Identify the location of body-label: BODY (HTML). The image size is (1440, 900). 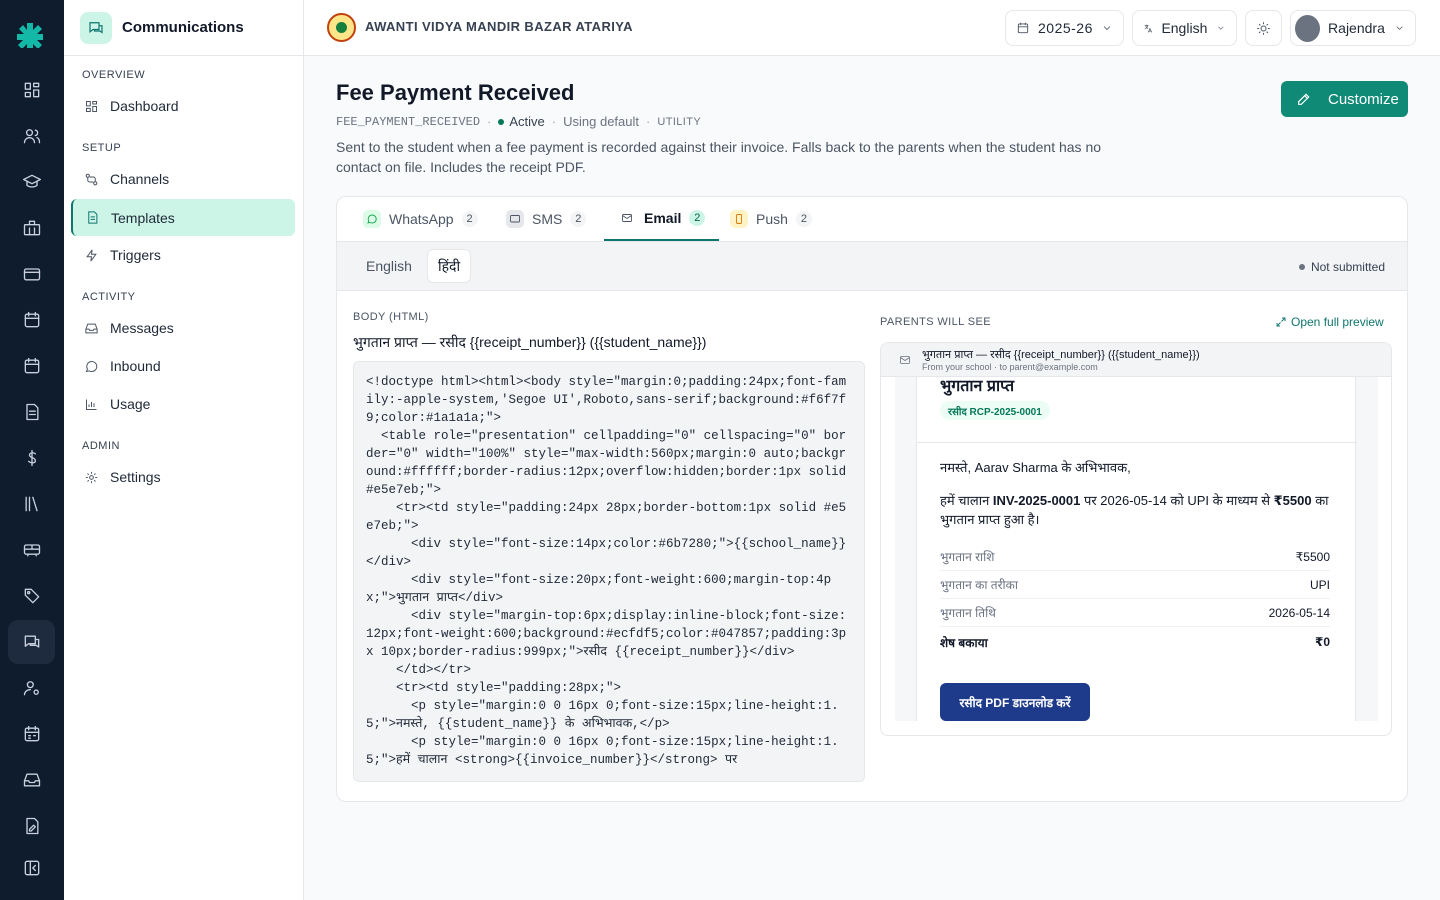
(391, 317).